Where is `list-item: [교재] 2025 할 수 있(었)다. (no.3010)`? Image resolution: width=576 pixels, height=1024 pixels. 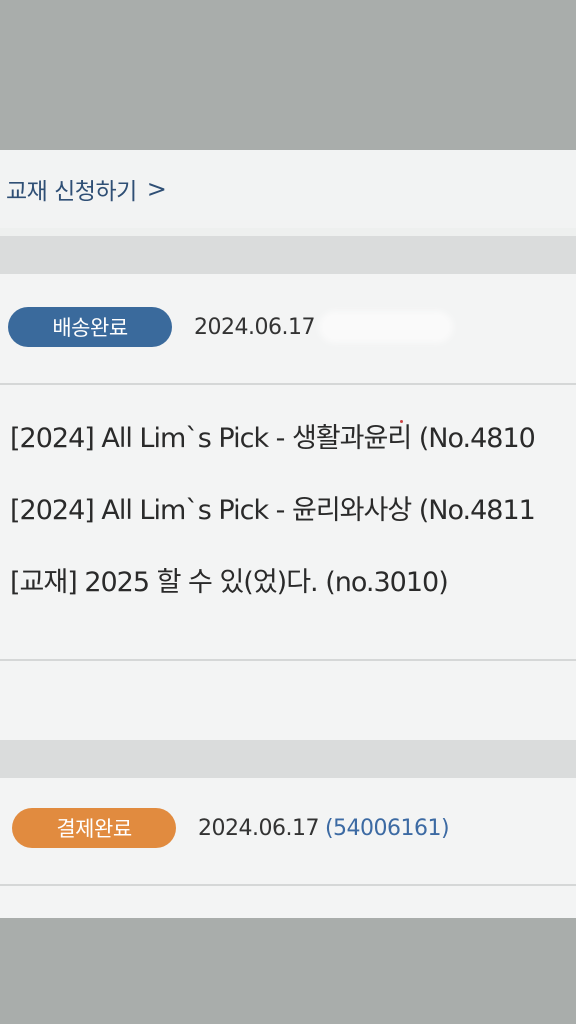
list-item: [교재] 2025 할 수 있(었)다. (no.3010) is located at coordinates (229, 582).